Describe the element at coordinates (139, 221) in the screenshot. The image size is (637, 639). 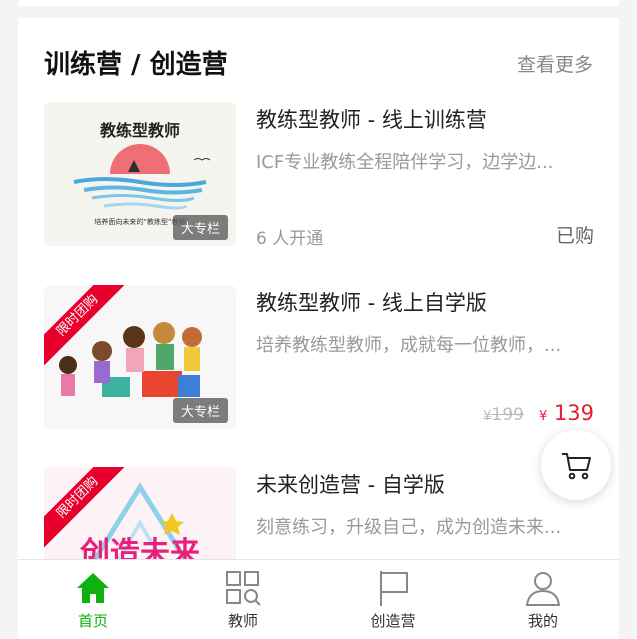
I see `thumb-caption: 培养面向未来的“教练型”教师` at that location.